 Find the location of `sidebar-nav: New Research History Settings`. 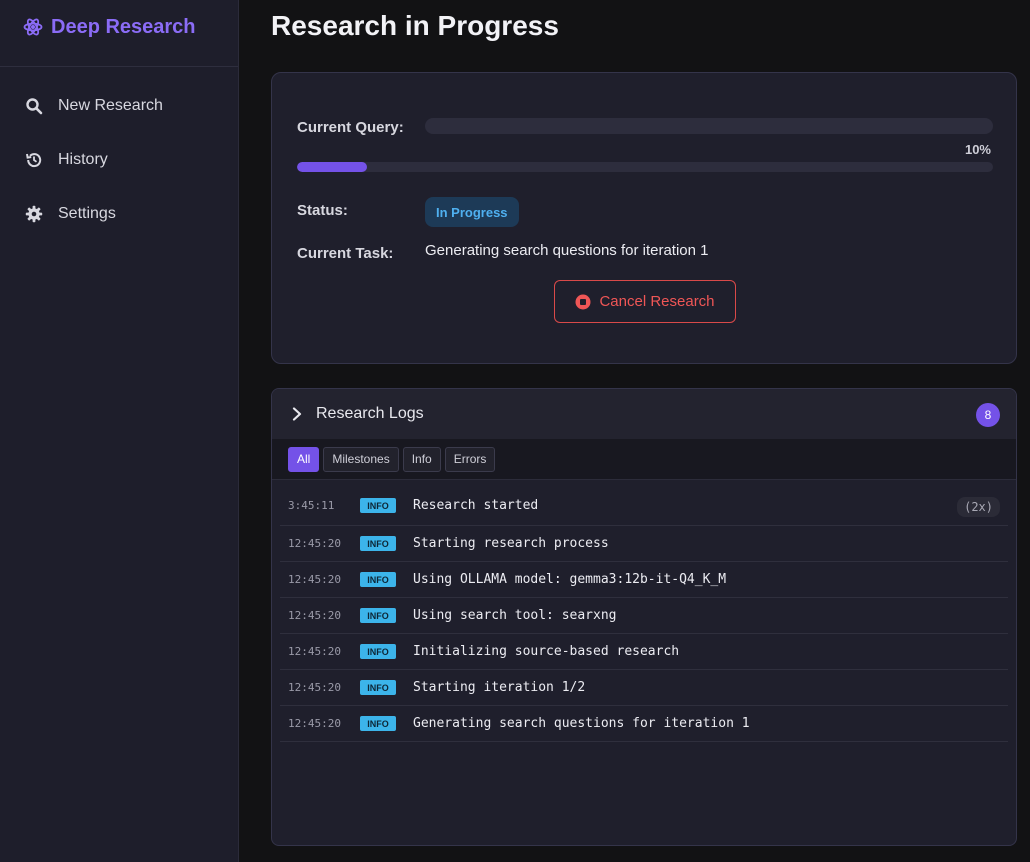

sidebar-nav: New Research History Settings is located at coordinates (119, 160).